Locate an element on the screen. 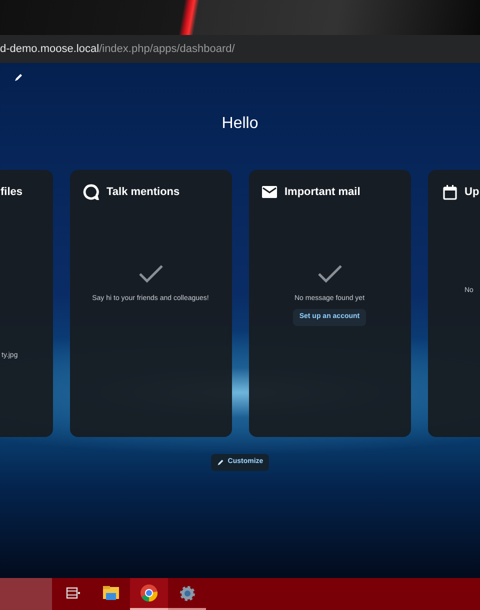 The height and width of the screenshot is (610, 480). address-bar: d-demo.moose.local/index.php/apps/dashboard/ is located at coordinates (240, 49).